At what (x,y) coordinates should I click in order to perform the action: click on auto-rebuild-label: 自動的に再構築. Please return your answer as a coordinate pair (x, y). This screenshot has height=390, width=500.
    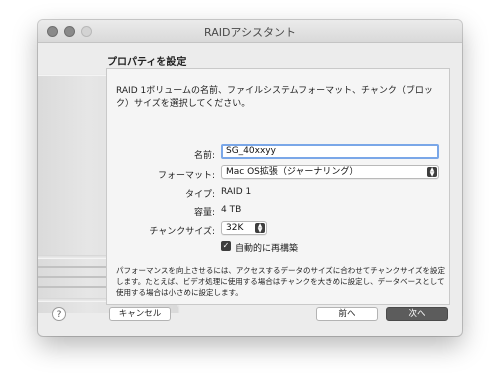
    Looking at the image, I should click on (267, 249).